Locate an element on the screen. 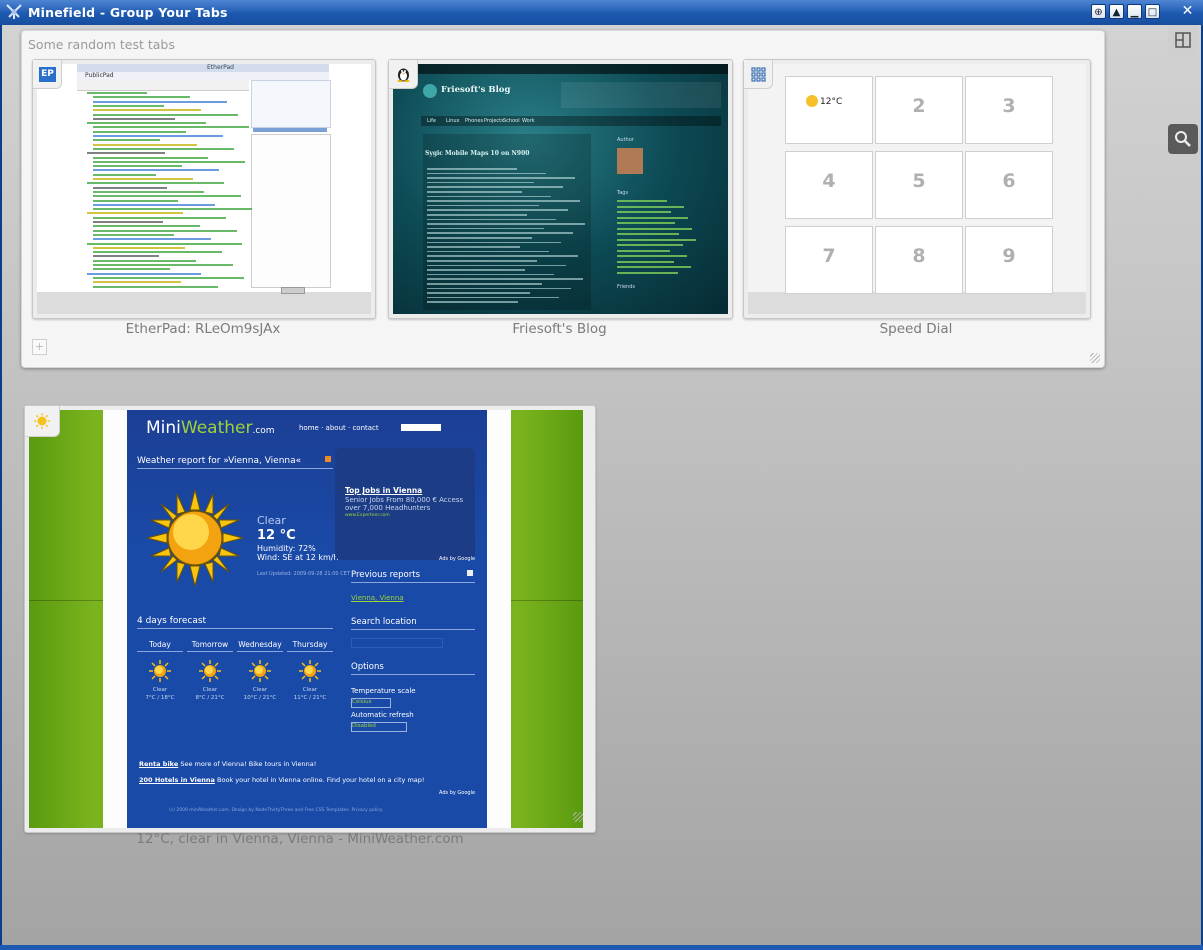 The image size is (1203, 950). group-resize-grip is located at coordinates (1095, 358).